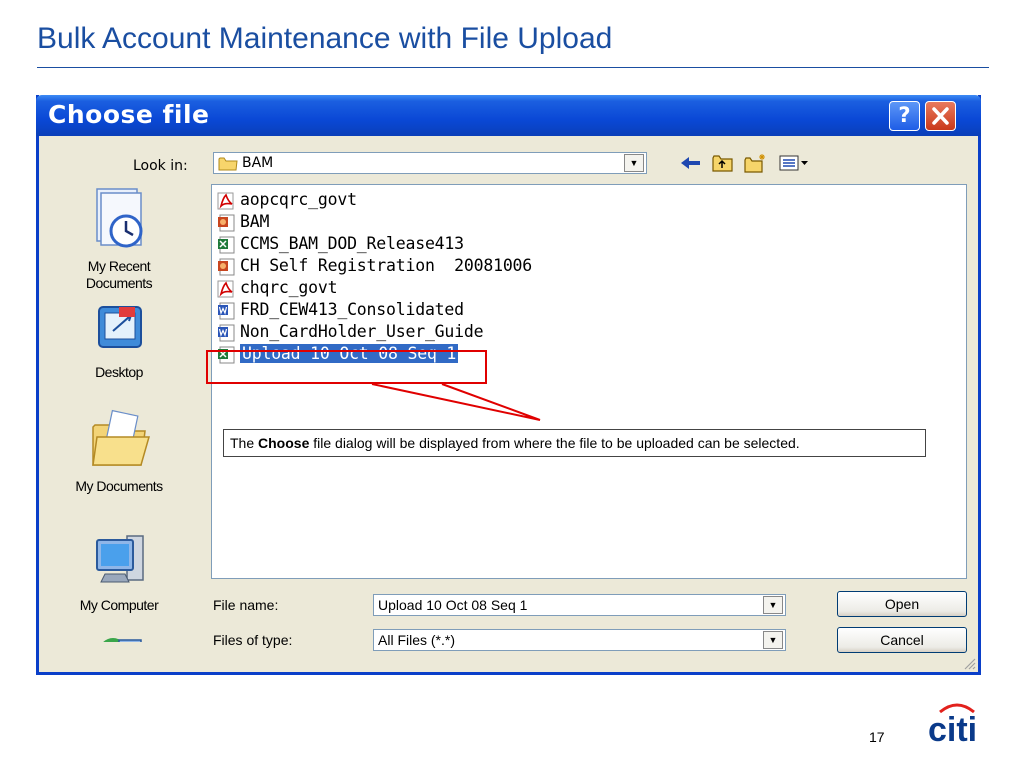 This screenshot has height=768, width=1024. What do you see at coordinates (160, 166) in the screenshot?
I see `look-in-label: Look in:` at bounding box center [160, 166].